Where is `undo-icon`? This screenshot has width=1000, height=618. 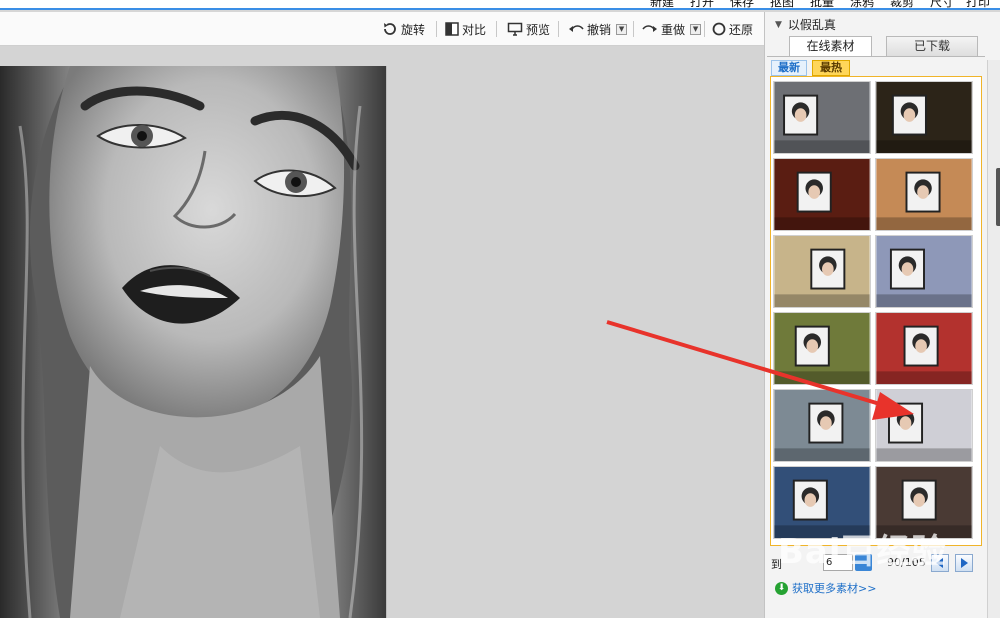
undo-icon is located at coordinates (576, 28).